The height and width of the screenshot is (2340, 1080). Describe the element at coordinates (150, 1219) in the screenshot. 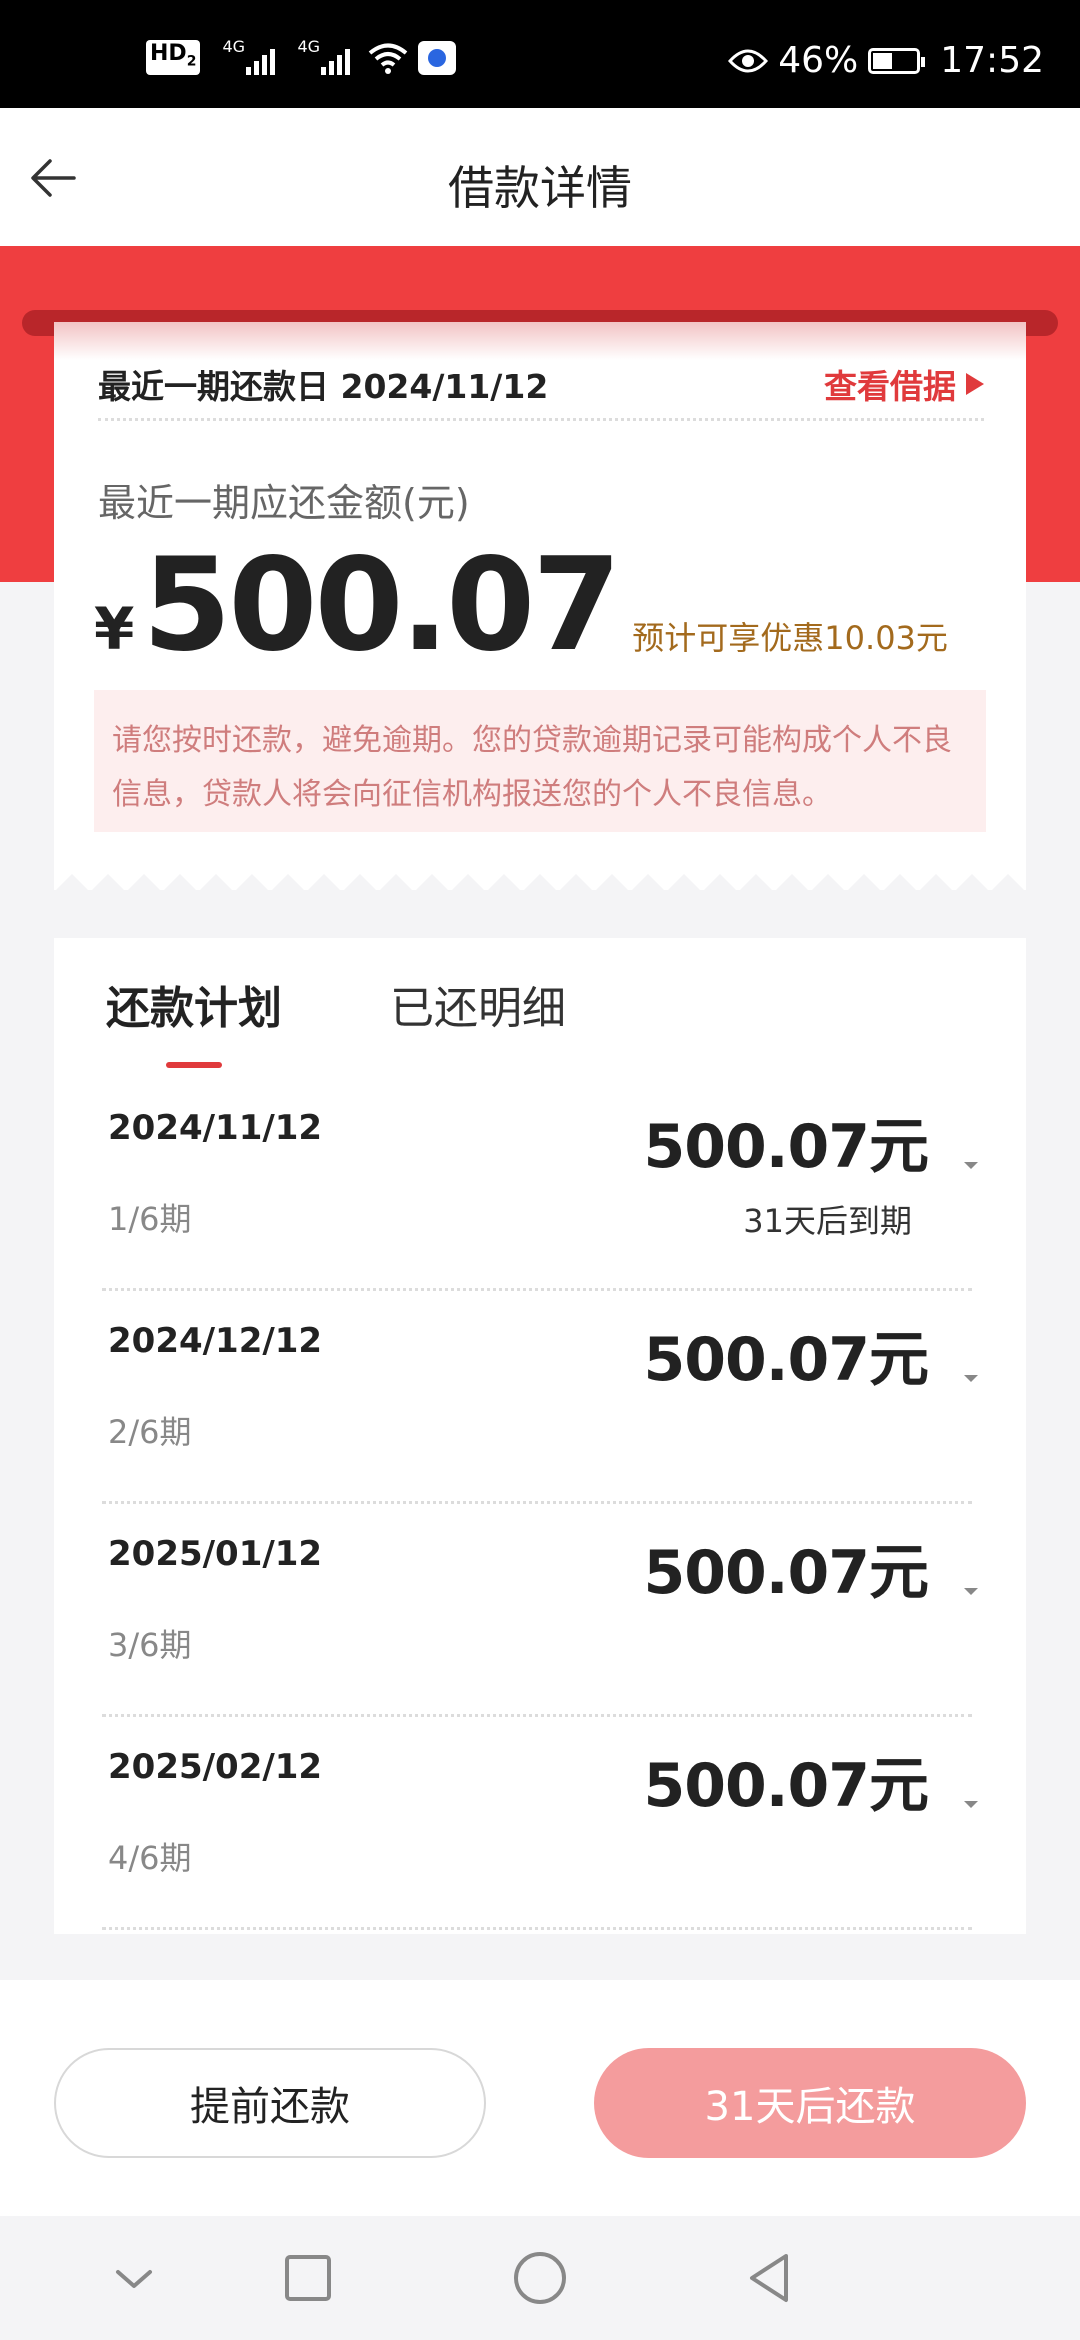

I see `installment-term: 1/6期` at that location.